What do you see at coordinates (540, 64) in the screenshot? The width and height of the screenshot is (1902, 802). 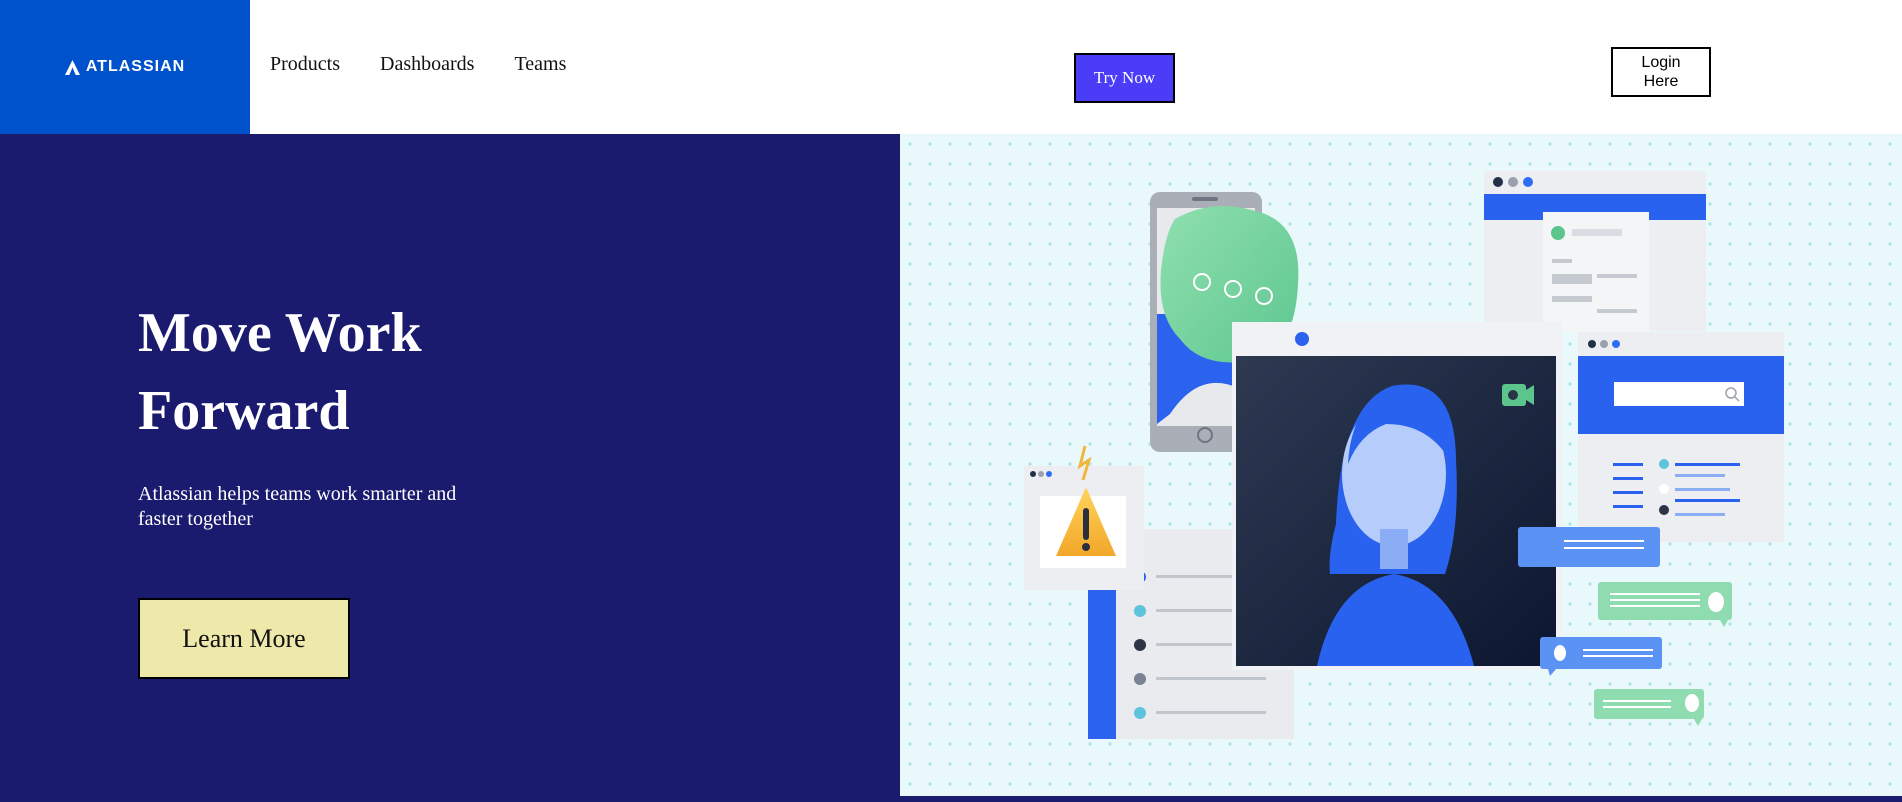 I see `nav-link-teams: Teams` at bounding box center [540, 64].